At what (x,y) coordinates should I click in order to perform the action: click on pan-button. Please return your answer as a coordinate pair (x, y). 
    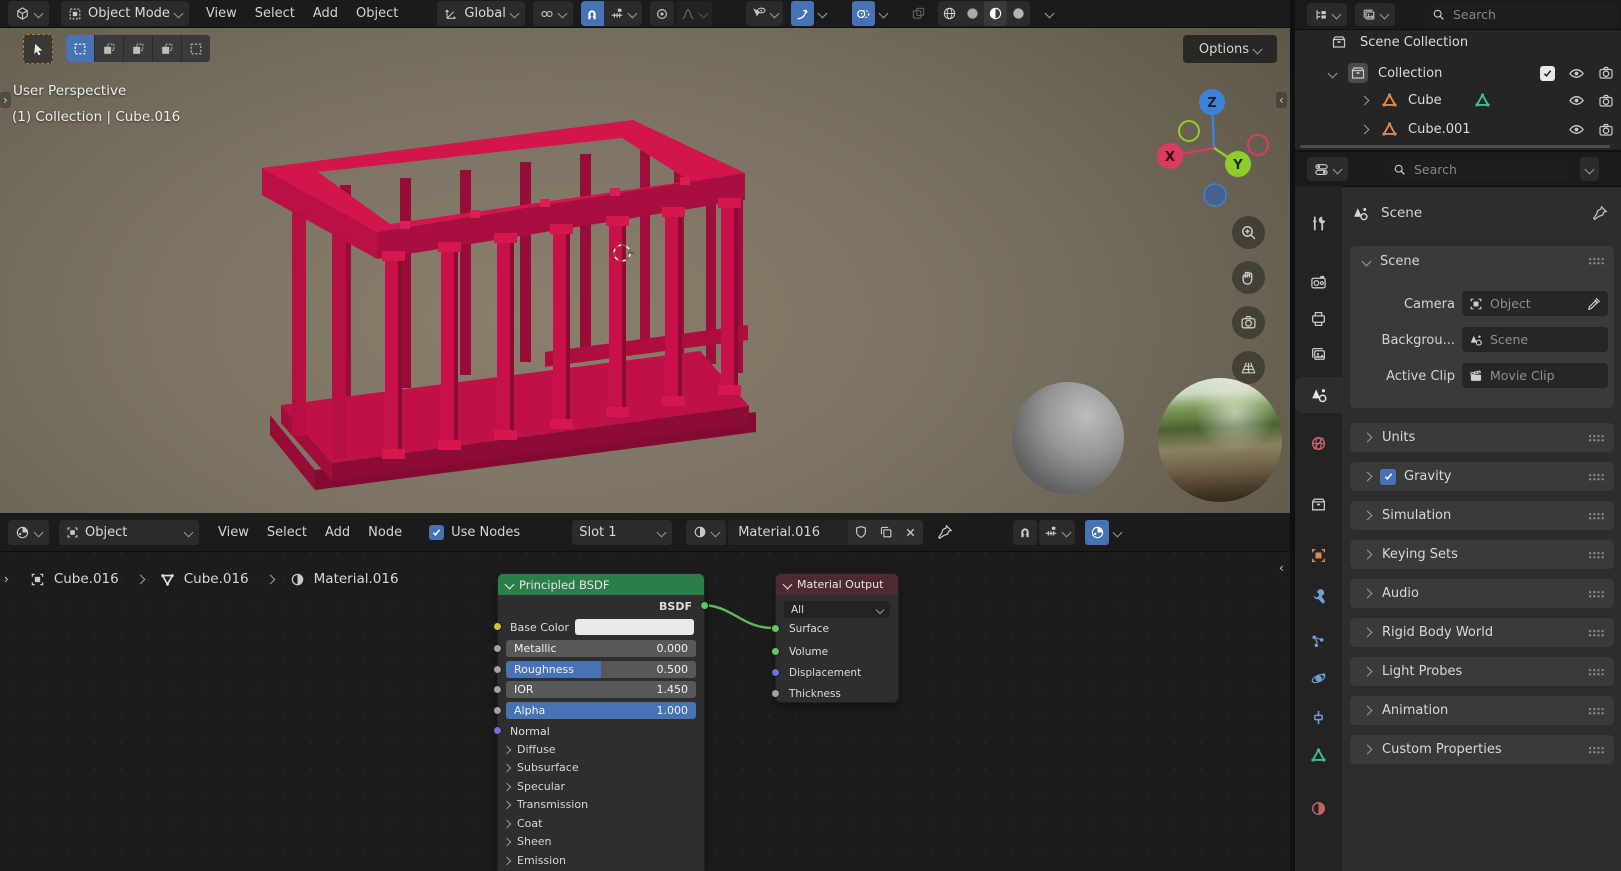
    Looking at the image, I should click on (1248, 277).